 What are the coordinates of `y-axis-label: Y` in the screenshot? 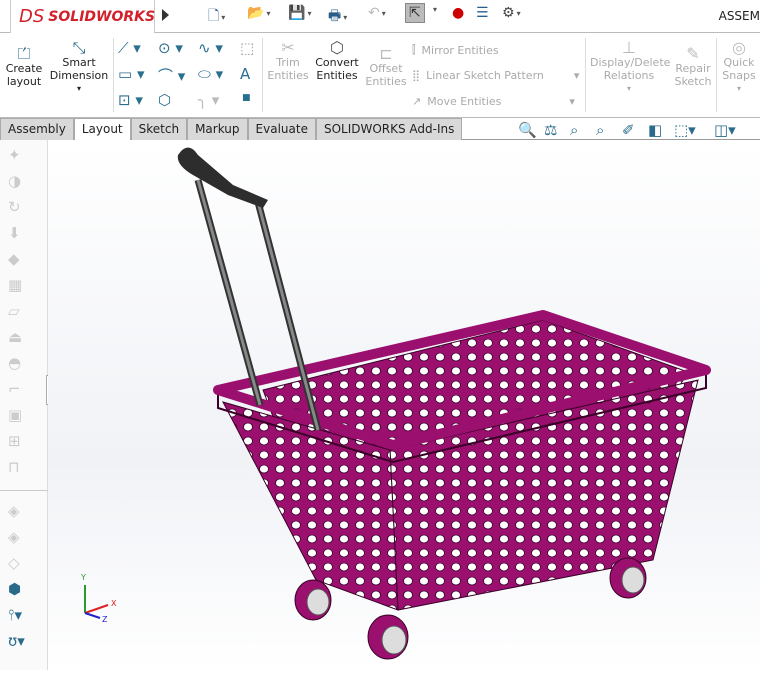 It's located at (83, 577).